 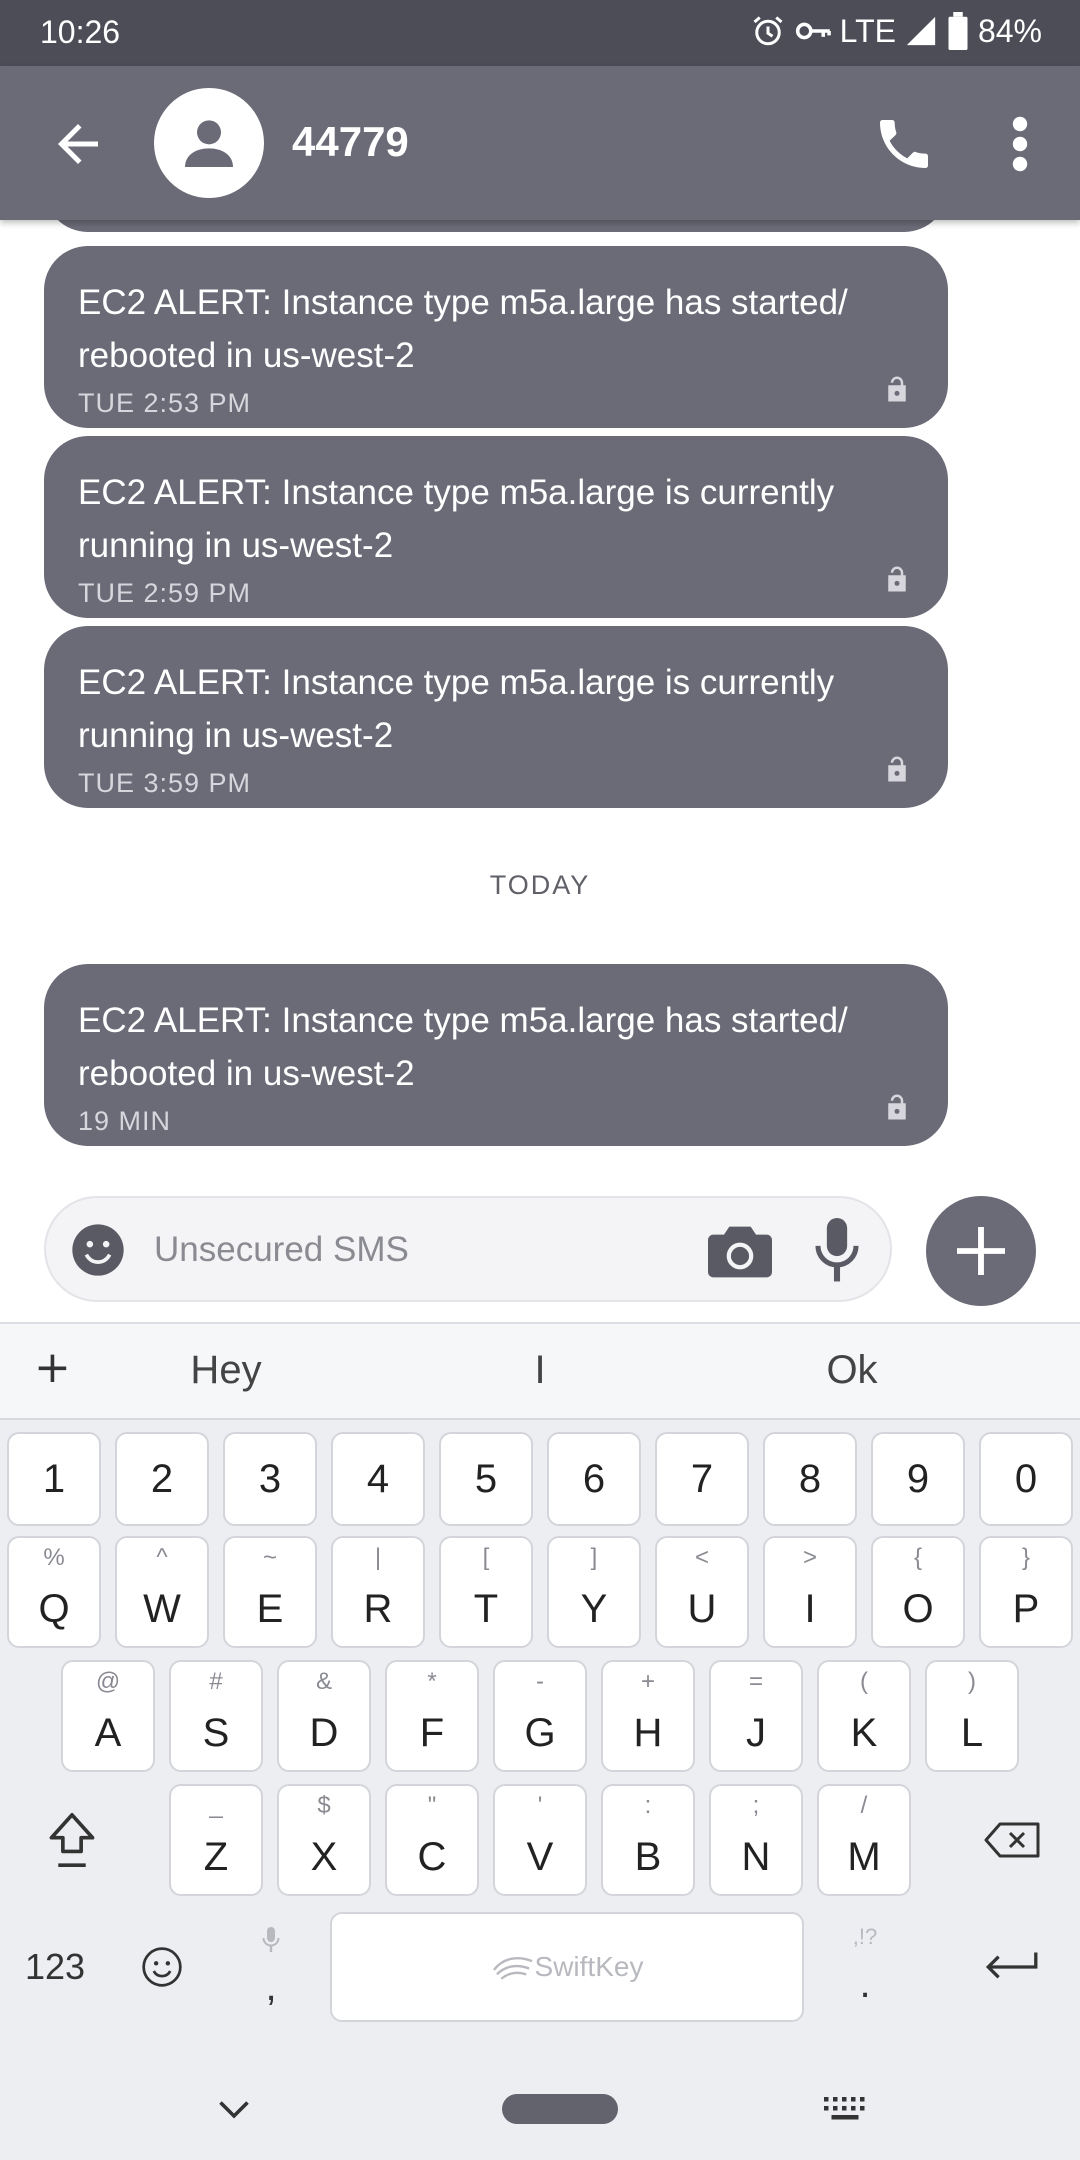 I want to click on key-alt: ), so click(x=972, y=1681).